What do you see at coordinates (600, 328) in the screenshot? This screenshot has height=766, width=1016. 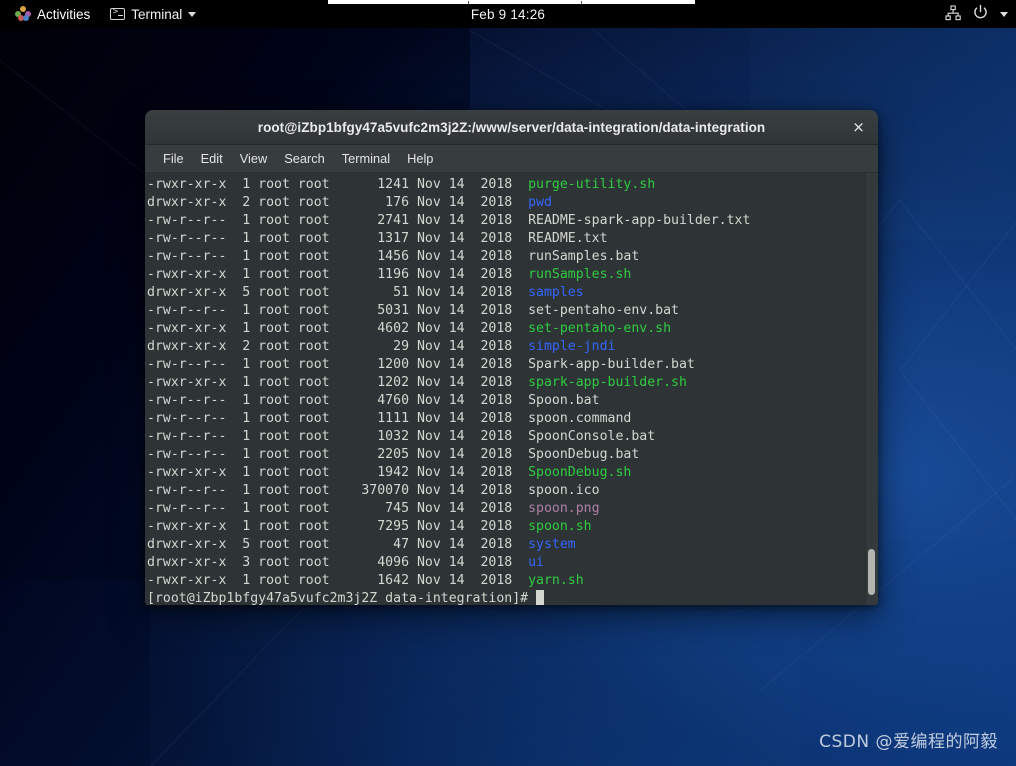 I see `listing-filename: set-pentaho-env.sh` at bounding box center [600, 328].